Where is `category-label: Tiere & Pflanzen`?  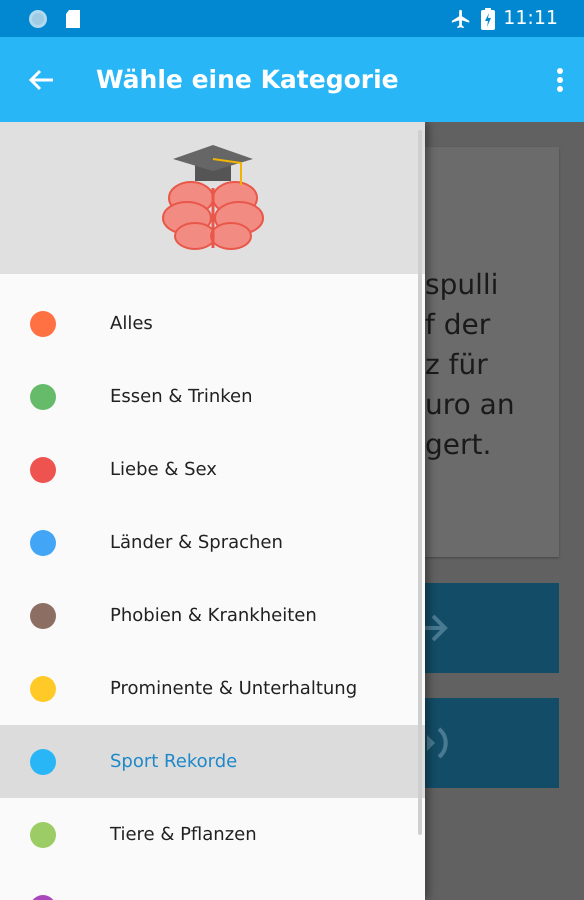 category-label: Tiere & Pflanzen is located at coordinates (183, 835).